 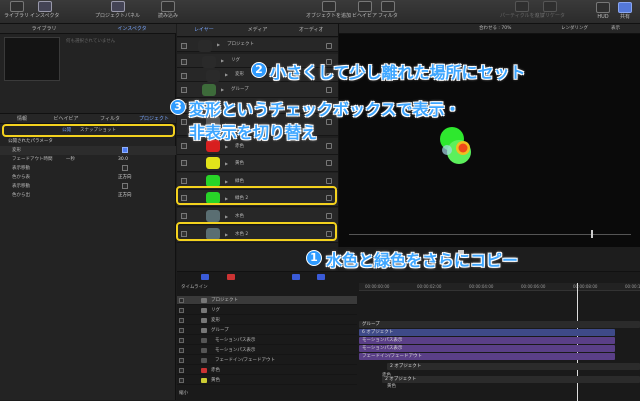 What do you see at coordinates (625, 11) in the screenshot?
I see `share-button: 共有` at bounding box center [625, 11].